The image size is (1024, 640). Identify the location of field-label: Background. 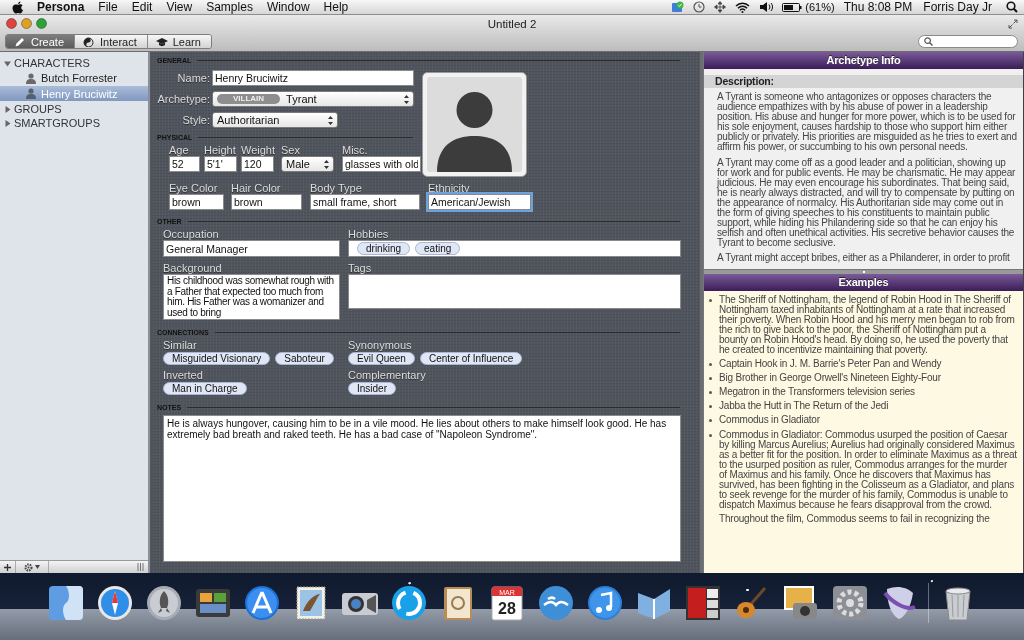
(193, 268).